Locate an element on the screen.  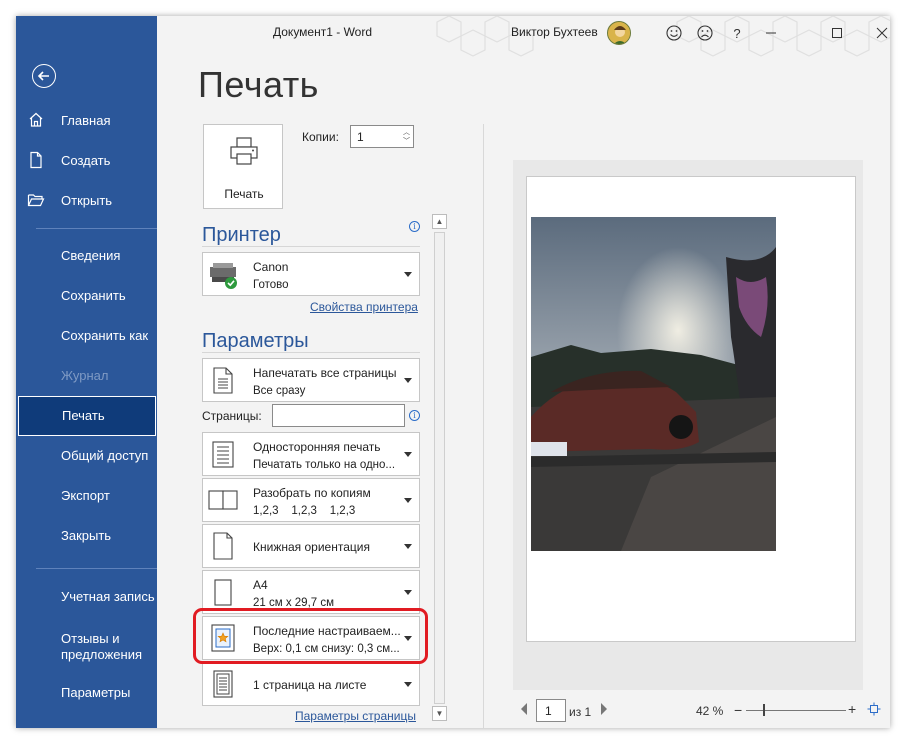
settings-section-title: Параметры is located at coordinates (255, 341).